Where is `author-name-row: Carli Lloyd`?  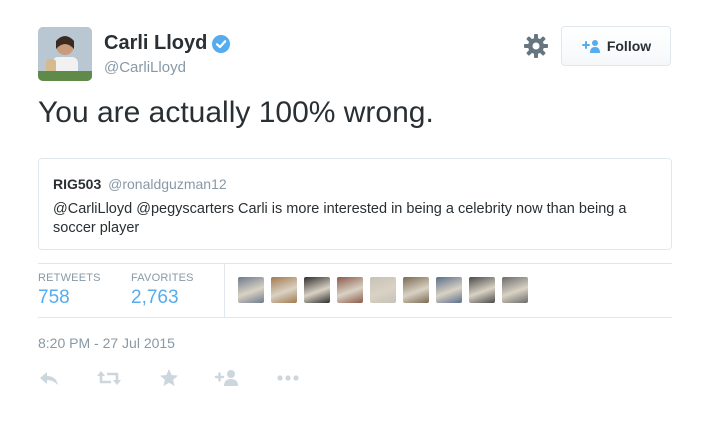 author-name-row: Carli Lloyd is located at coordinates (167, 43).